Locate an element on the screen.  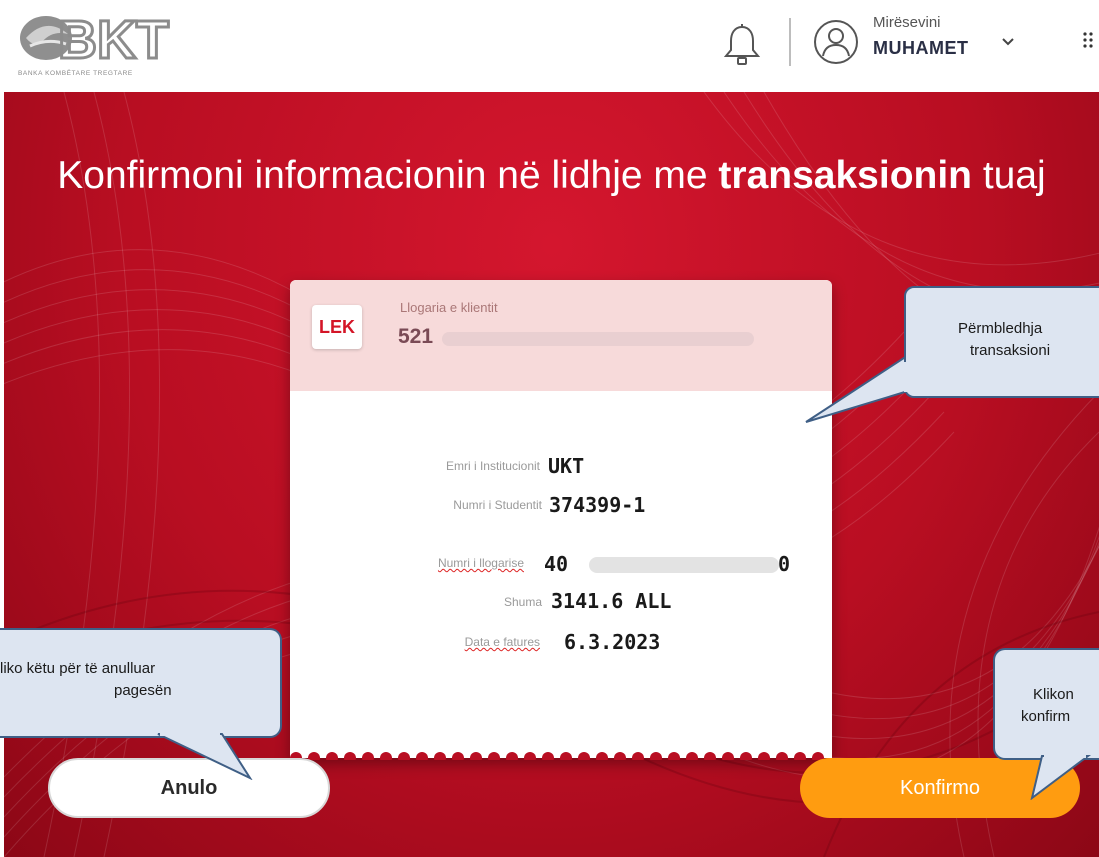
field-row: Data e fatures is located at coordinates (445, 642).